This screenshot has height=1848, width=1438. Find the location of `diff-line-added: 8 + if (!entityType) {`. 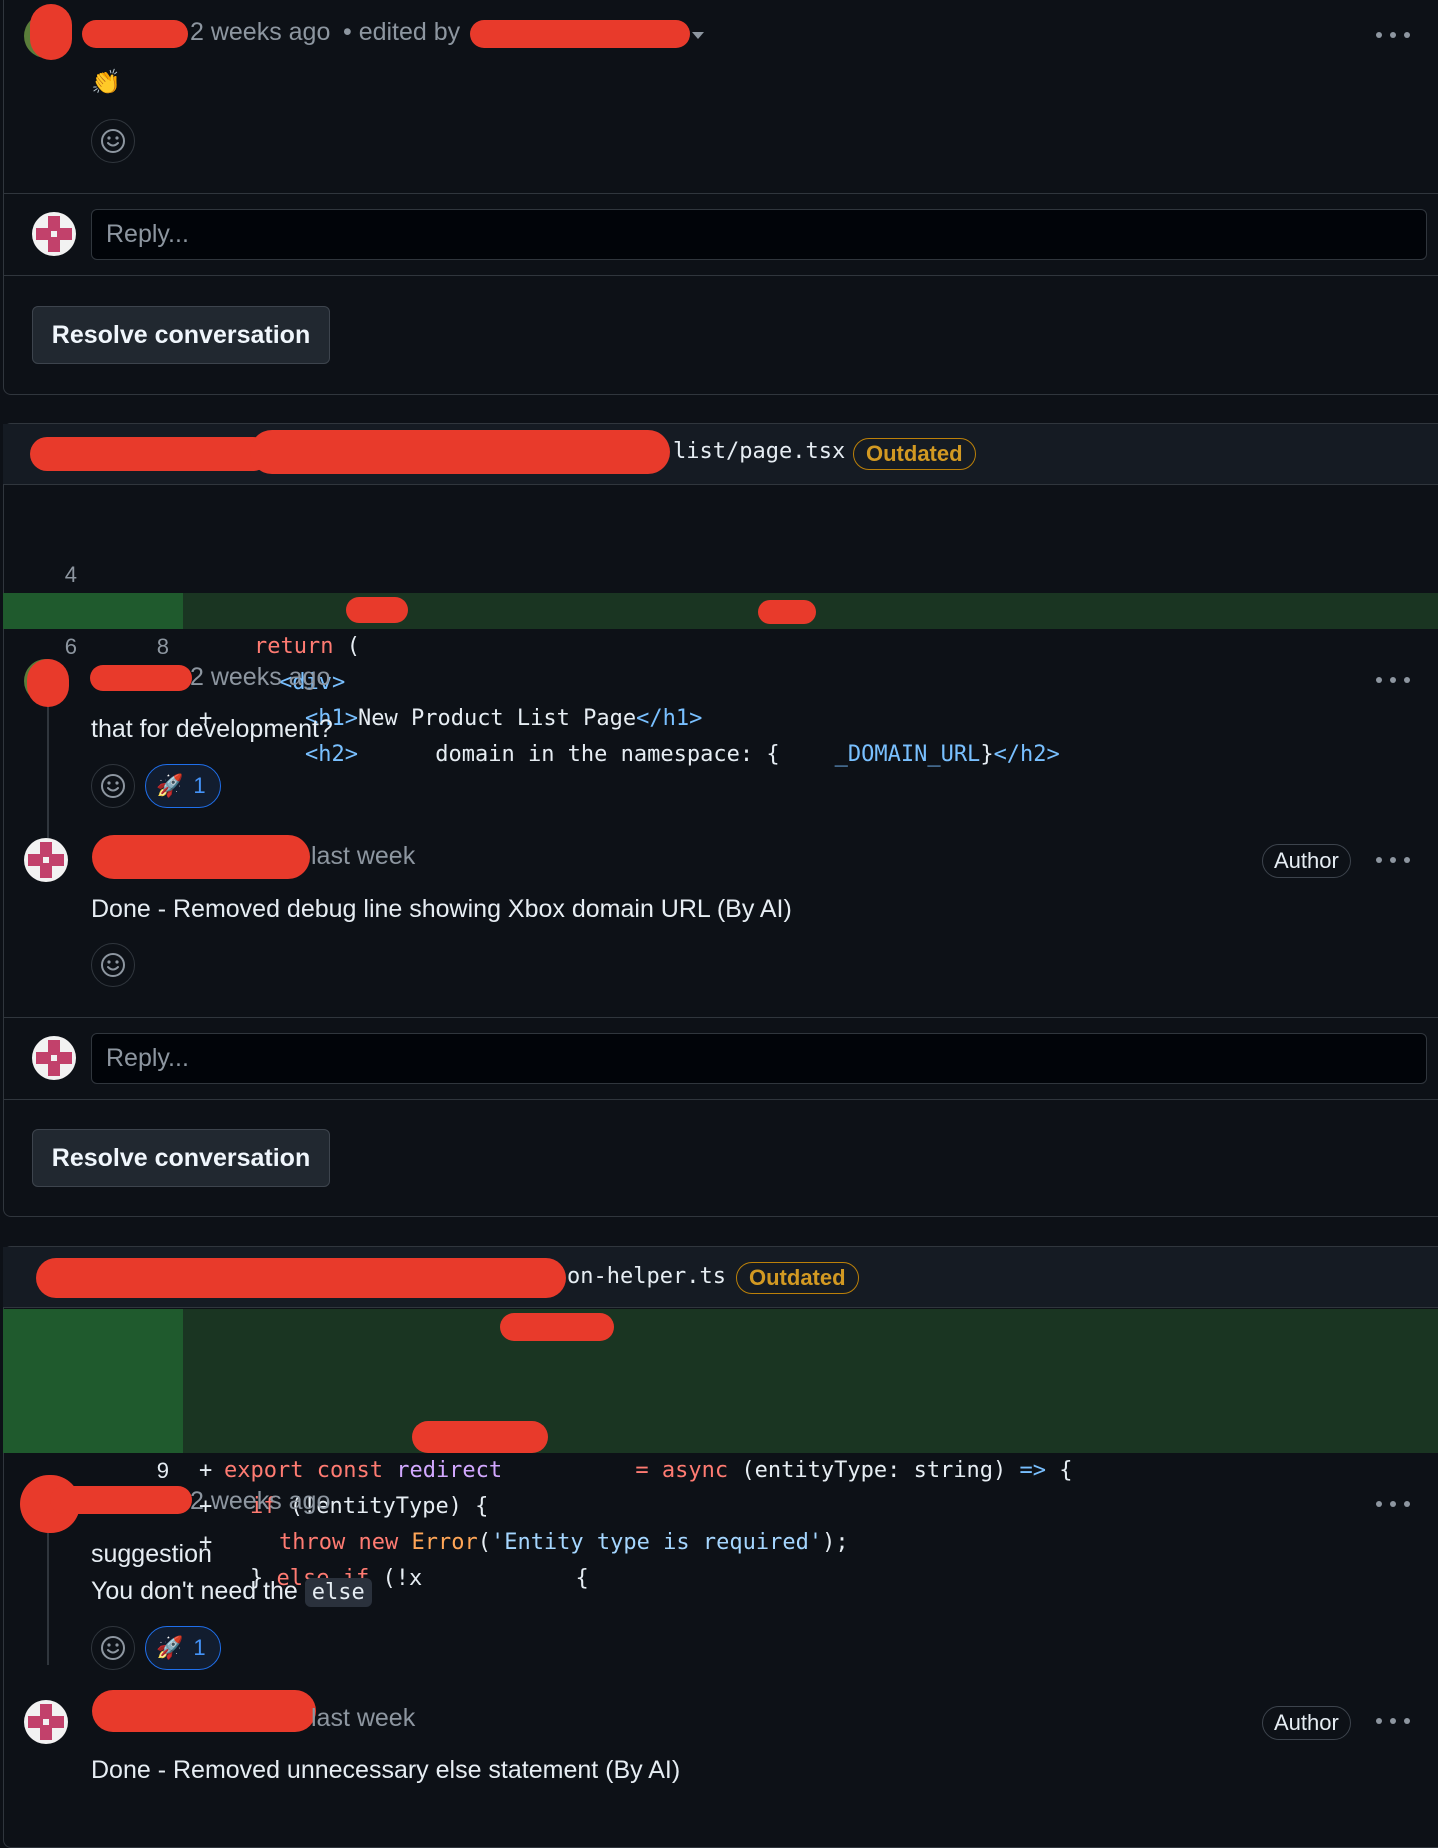

diff-line-added: 8 + if (!entityType) { is located at coordinates (720, 1432).